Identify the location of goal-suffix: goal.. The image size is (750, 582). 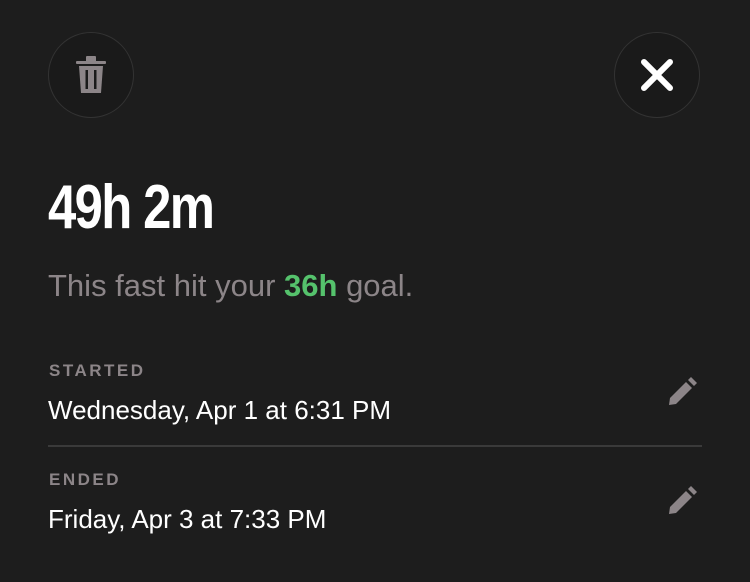
(375, 285).